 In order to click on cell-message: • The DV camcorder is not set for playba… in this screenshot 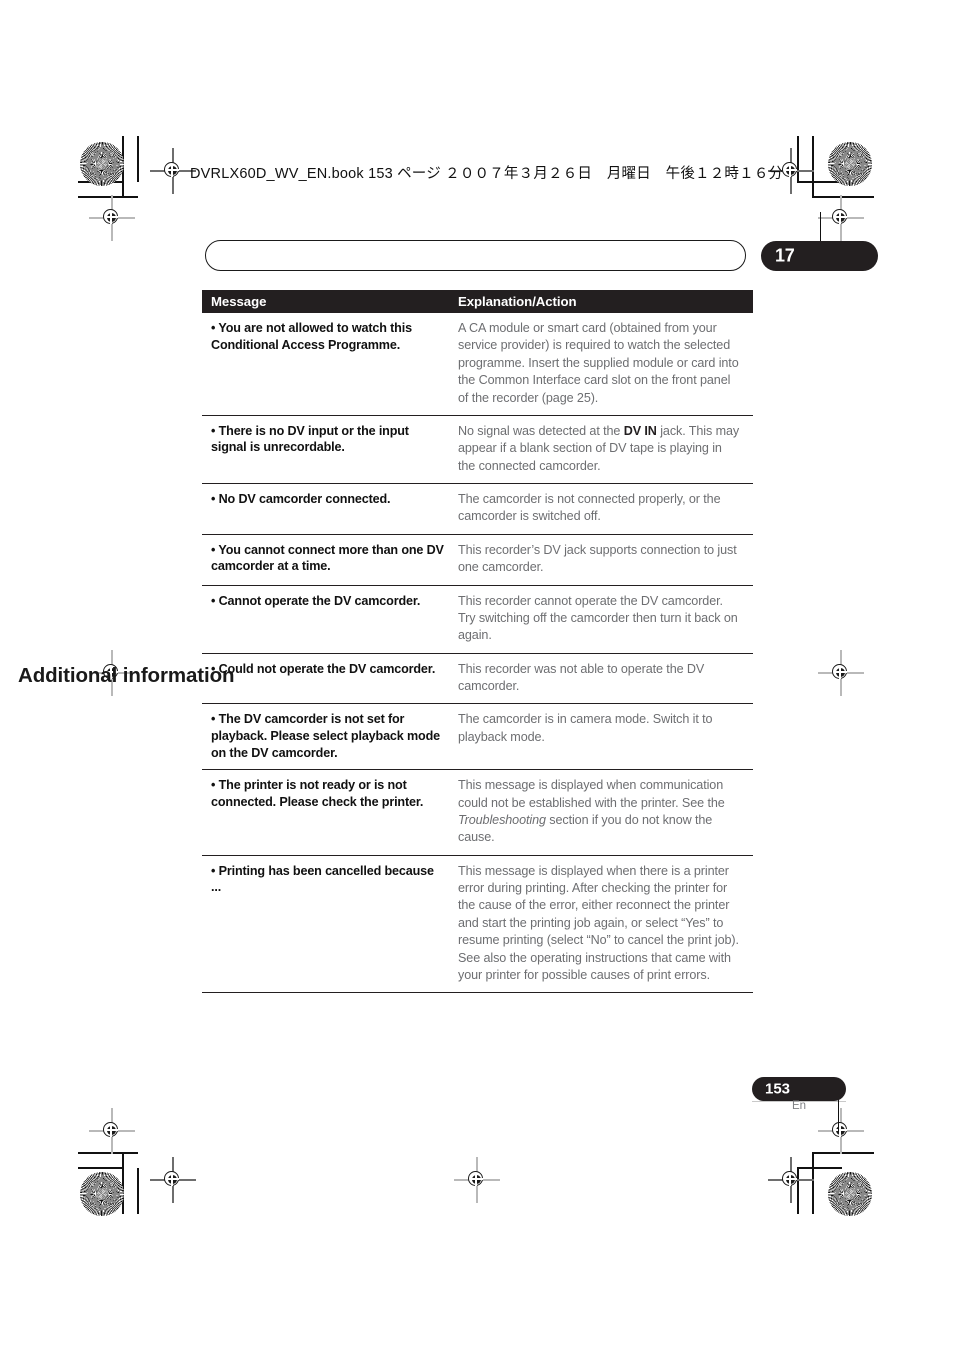, I will do `click(325, 736)`.